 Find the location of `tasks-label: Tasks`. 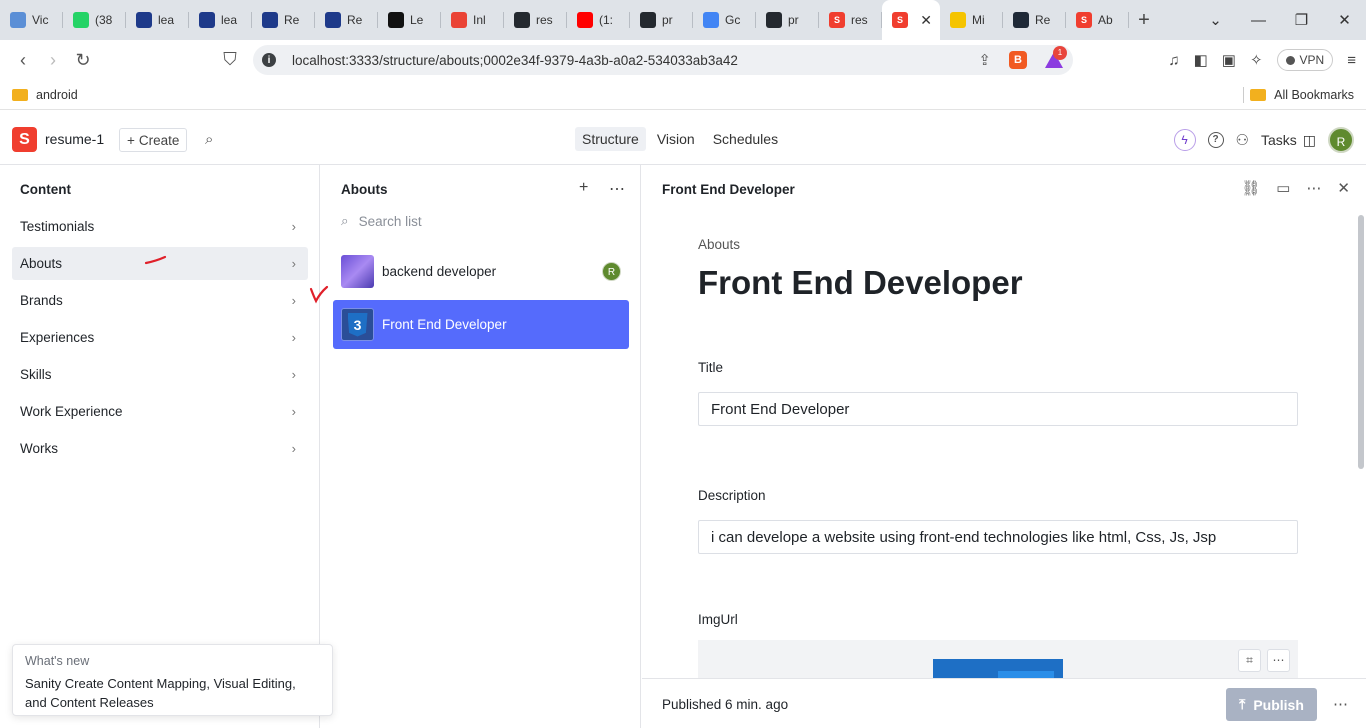

tasks-label: Tasks is located at coordinates (1278, 140).